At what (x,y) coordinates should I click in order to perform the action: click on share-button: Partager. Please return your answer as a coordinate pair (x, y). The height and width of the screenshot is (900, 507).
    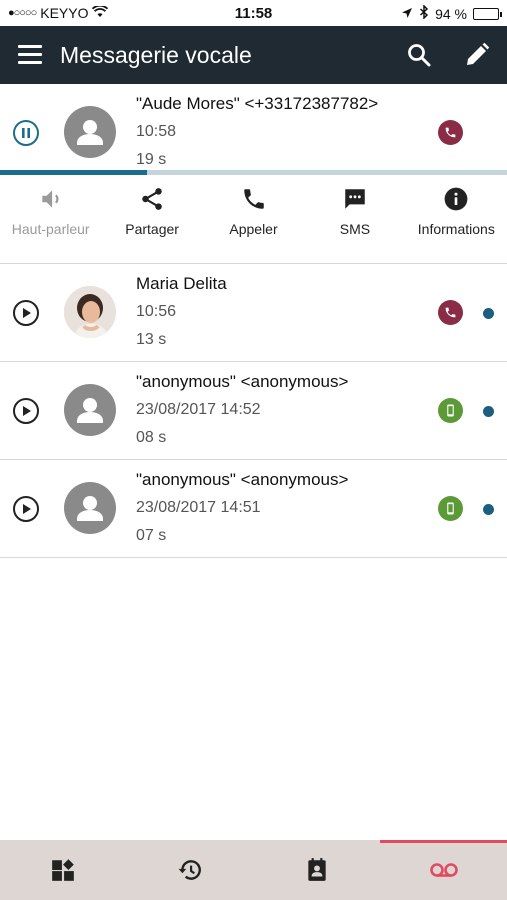
    Looking at the image, I should click on (151, 222).